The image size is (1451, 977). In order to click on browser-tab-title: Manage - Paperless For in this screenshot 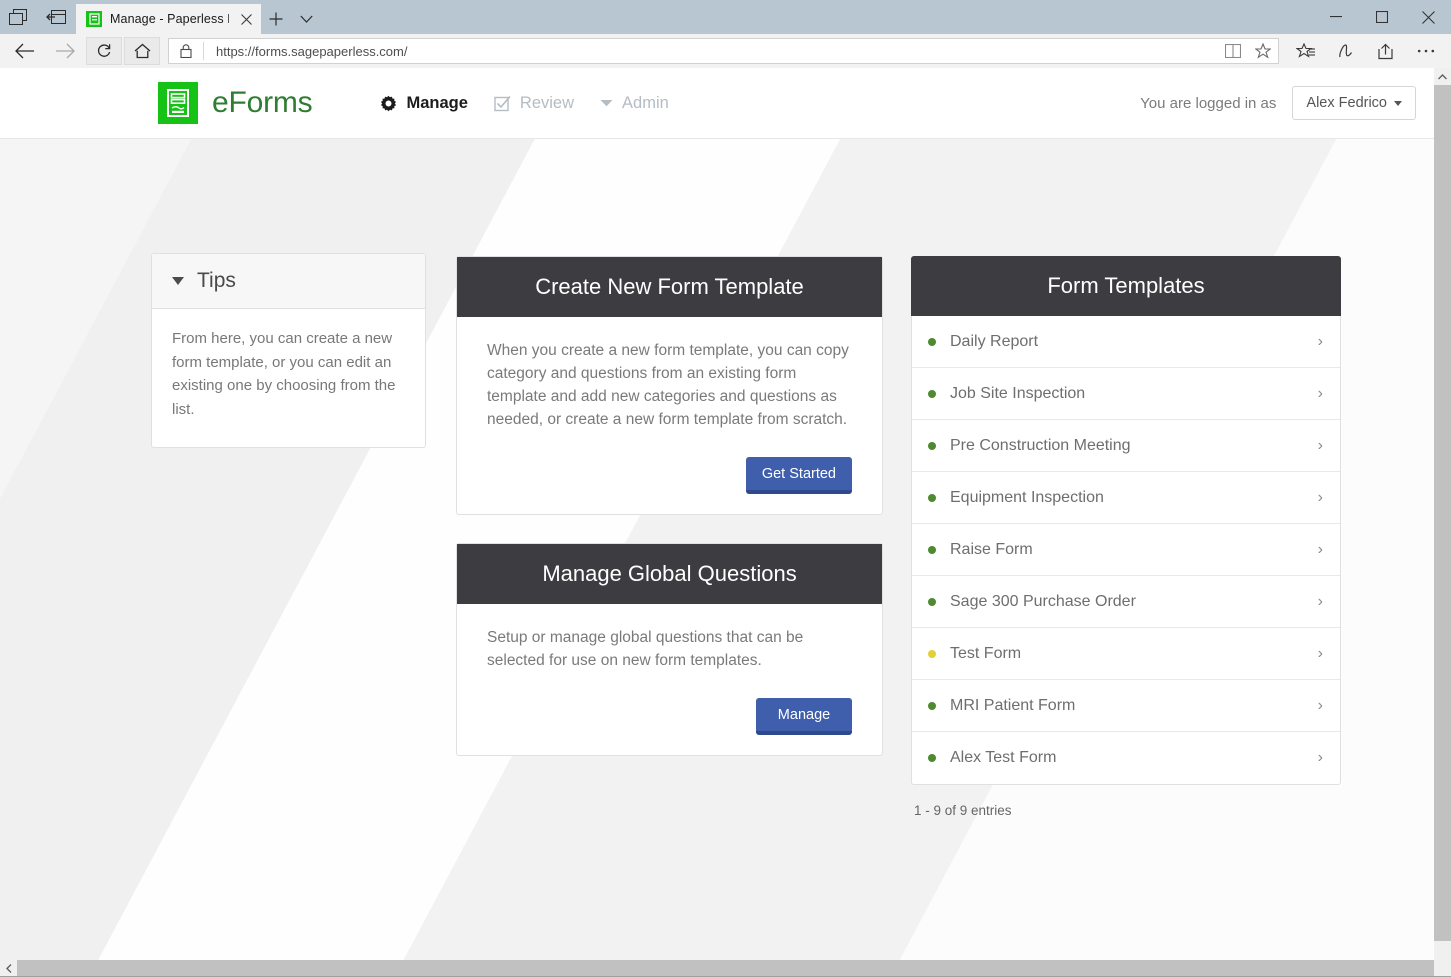, I will do `click(169, 19)`.